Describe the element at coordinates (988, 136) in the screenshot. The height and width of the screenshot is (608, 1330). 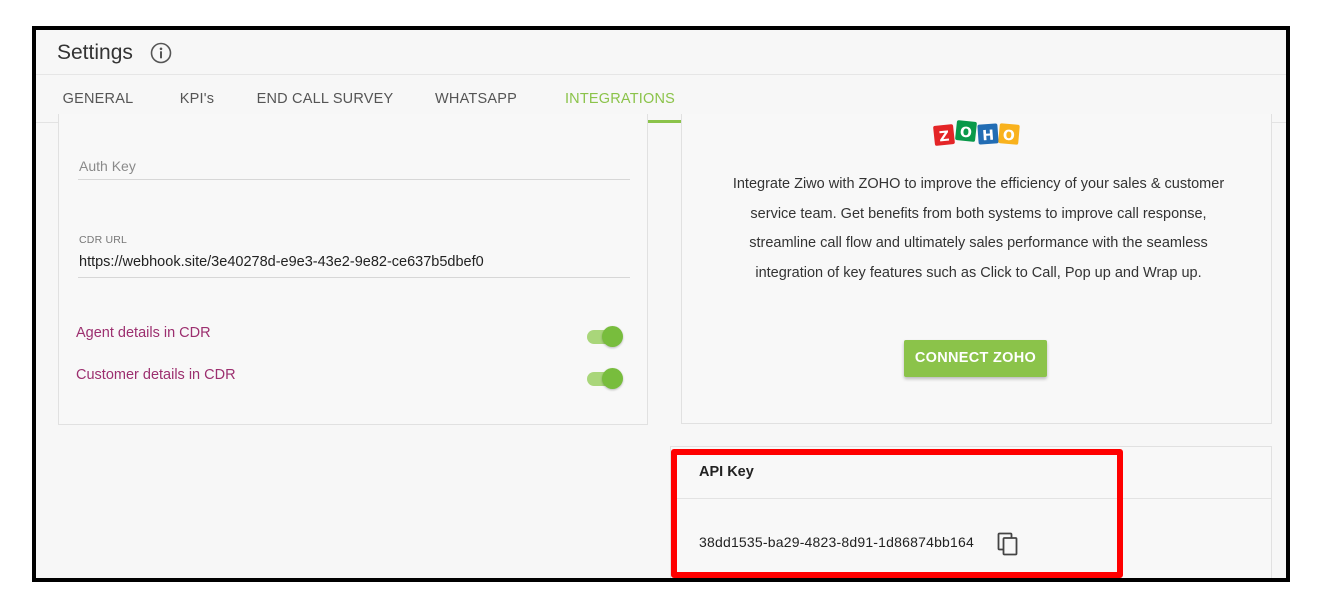
I see `svg-text: H` at that location.